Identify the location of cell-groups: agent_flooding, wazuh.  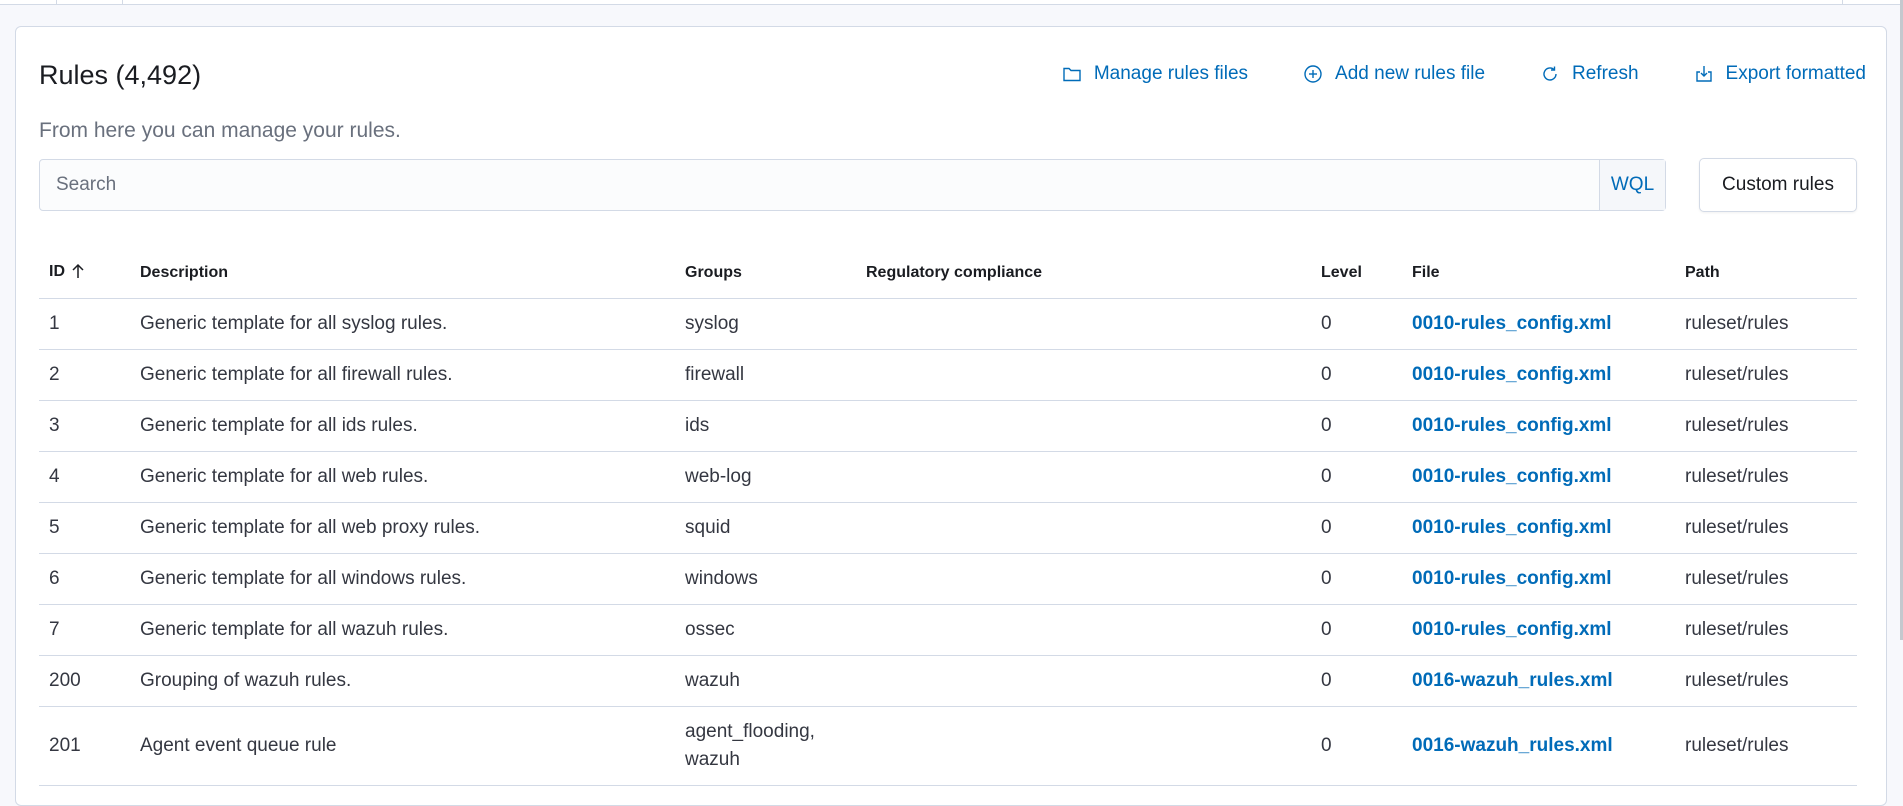
(765, 746).